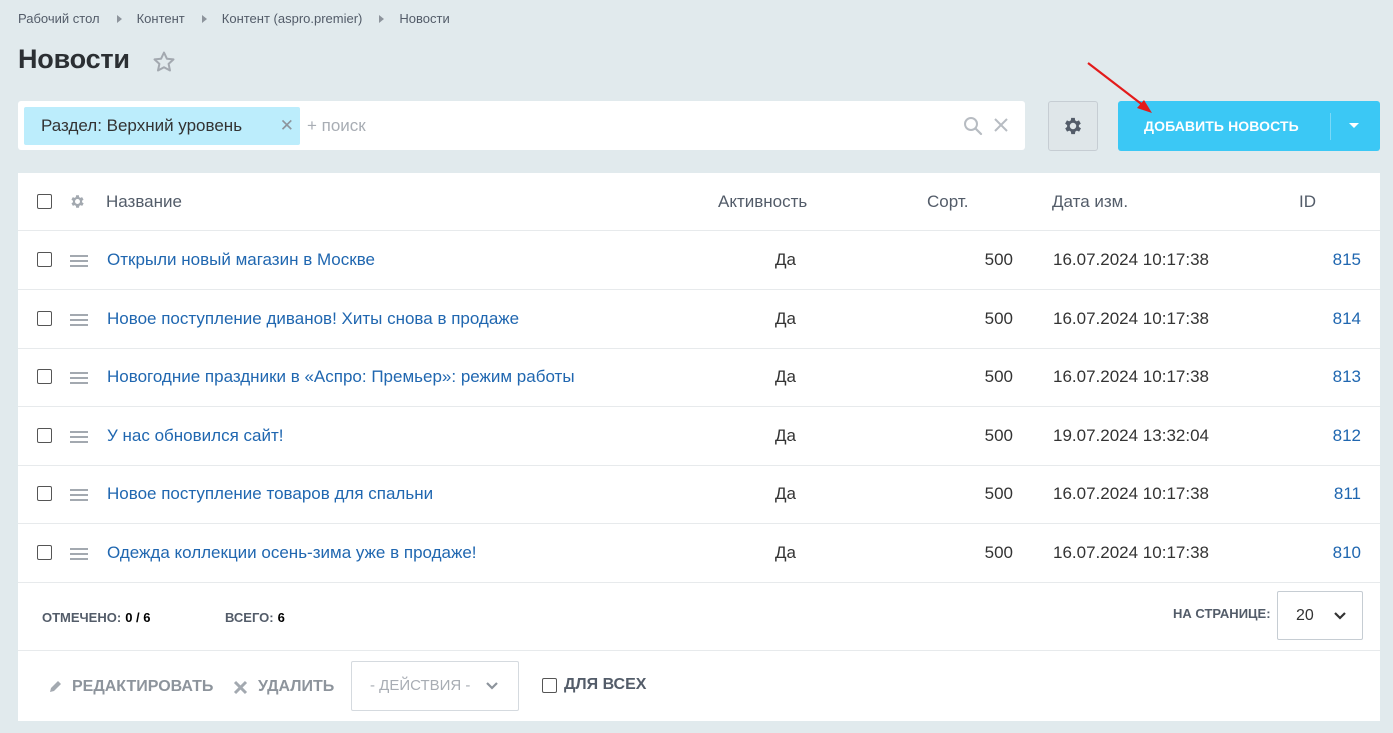 This screenshot has height=733, width=1393. What do you see at coordinates (44, 201) in the screenshot?
I see `select-all-checkbox` at bounding box center [44, 201].